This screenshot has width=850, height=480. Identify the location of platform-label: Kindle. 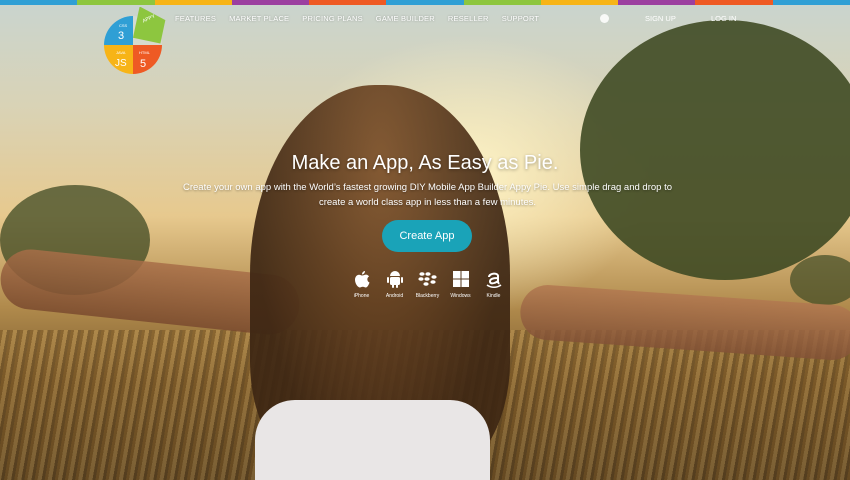
(493, 296).